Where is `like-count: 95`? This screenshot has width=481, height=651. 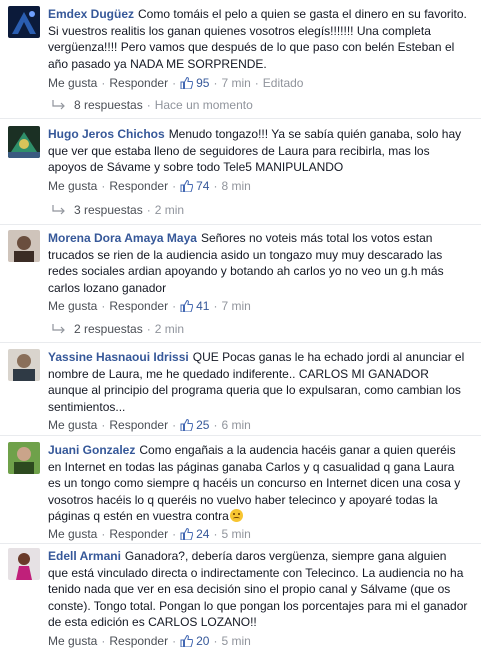
like-count: 95 is located at coordinates (194, 83).